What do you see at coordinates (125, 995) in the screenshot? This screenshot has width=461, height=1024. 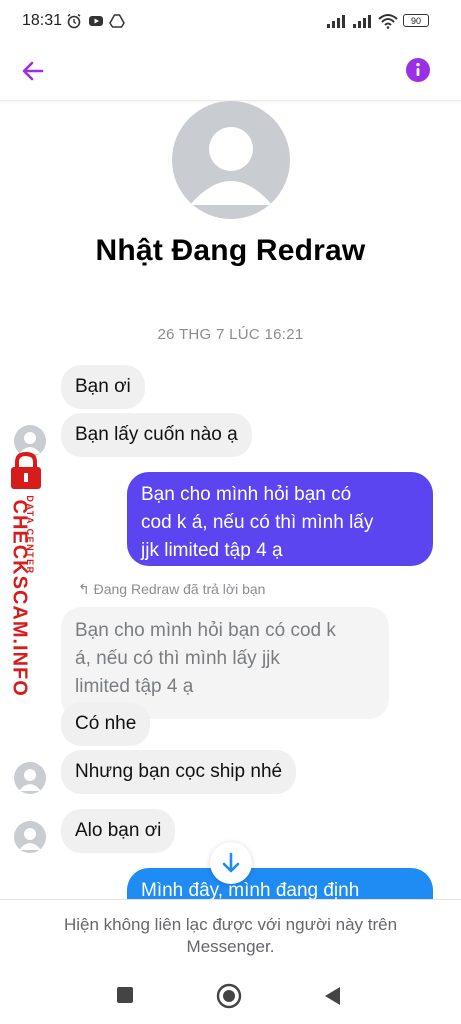 I see `recents-icon` at bounding box center [125, 995].